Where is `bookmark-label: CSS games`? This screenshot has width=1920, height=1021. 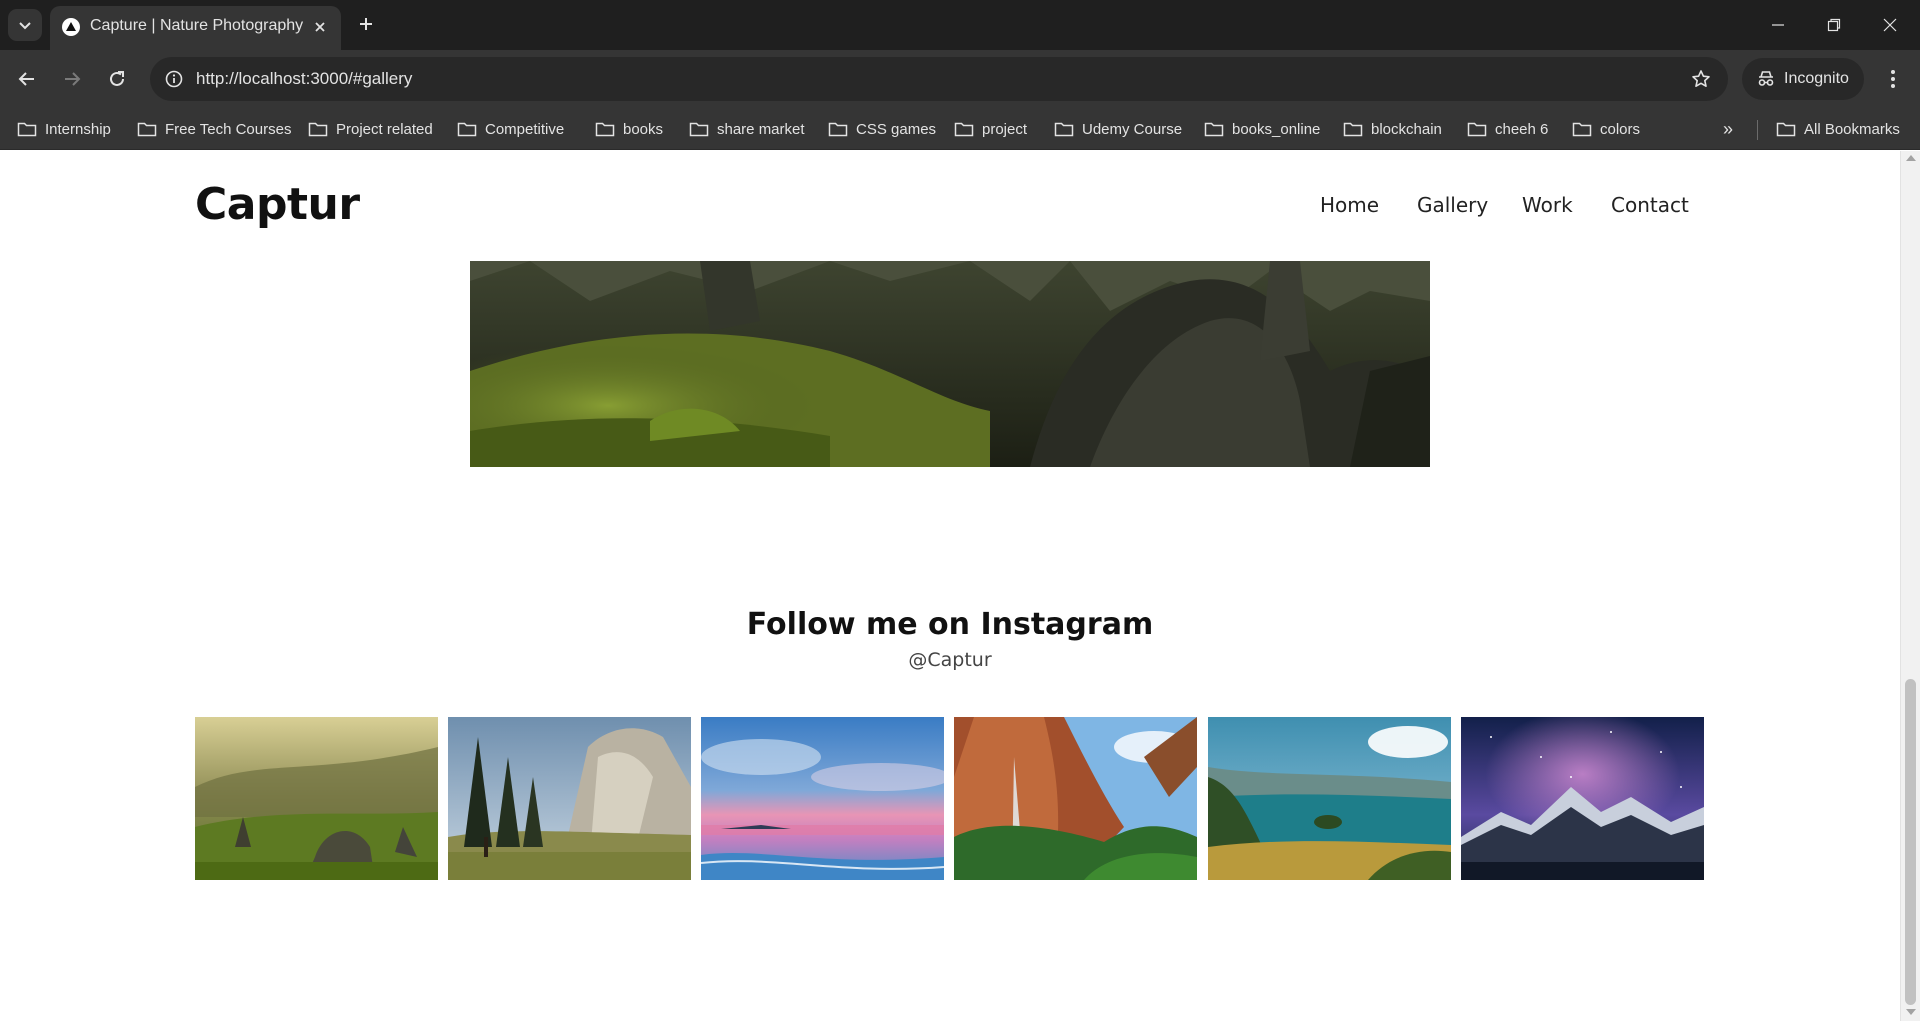
bookmark-label: CSS games is located at coordinates (896, 129).